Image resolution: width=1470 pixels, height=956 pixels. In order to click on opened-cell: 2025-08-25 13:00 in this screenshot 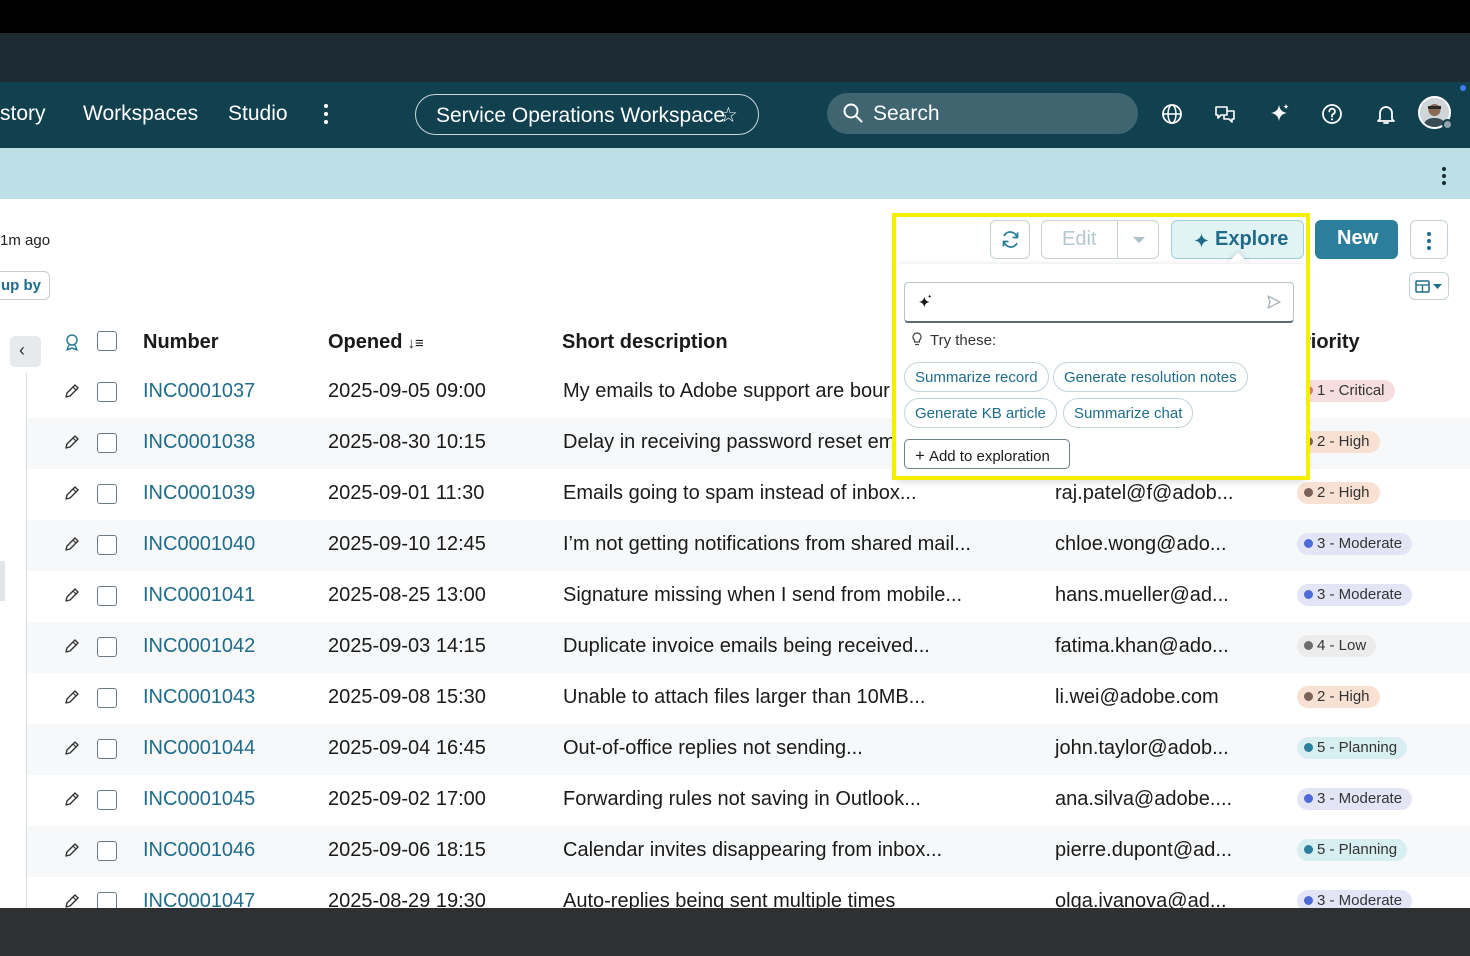, I will do `click(407, 595)`.